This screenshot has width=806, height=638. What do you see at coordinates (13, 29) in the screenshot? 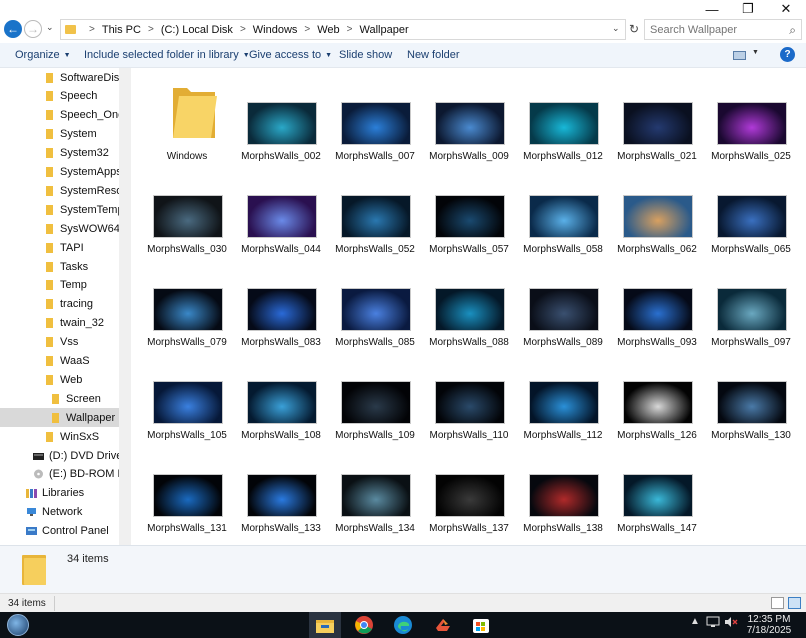
I see `back-button: ←` at bounding box center [13, 29].